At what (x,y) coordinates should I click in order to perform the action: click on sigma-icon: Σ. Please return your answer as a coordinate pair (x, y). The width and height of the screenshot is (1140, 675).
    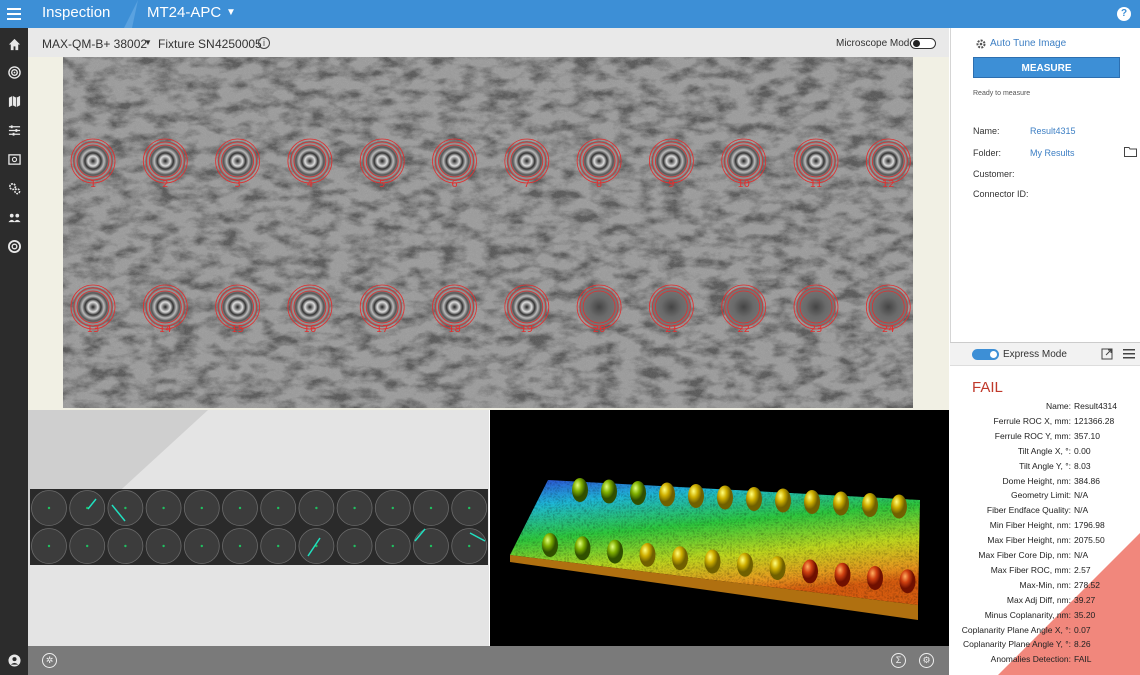
    Looking at the image, I should click on (898, 660).